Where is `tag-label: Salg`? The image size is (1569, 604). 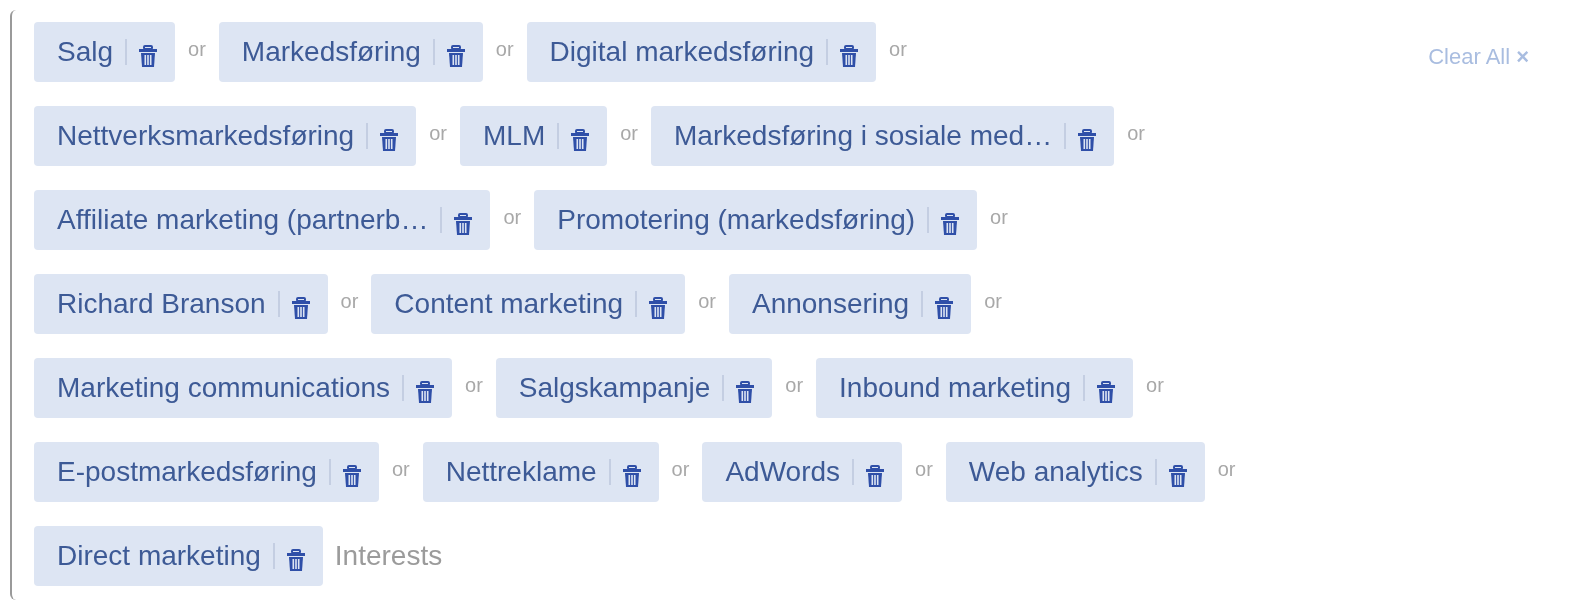 tag-label: Salg is located at coordinates (85, 52).